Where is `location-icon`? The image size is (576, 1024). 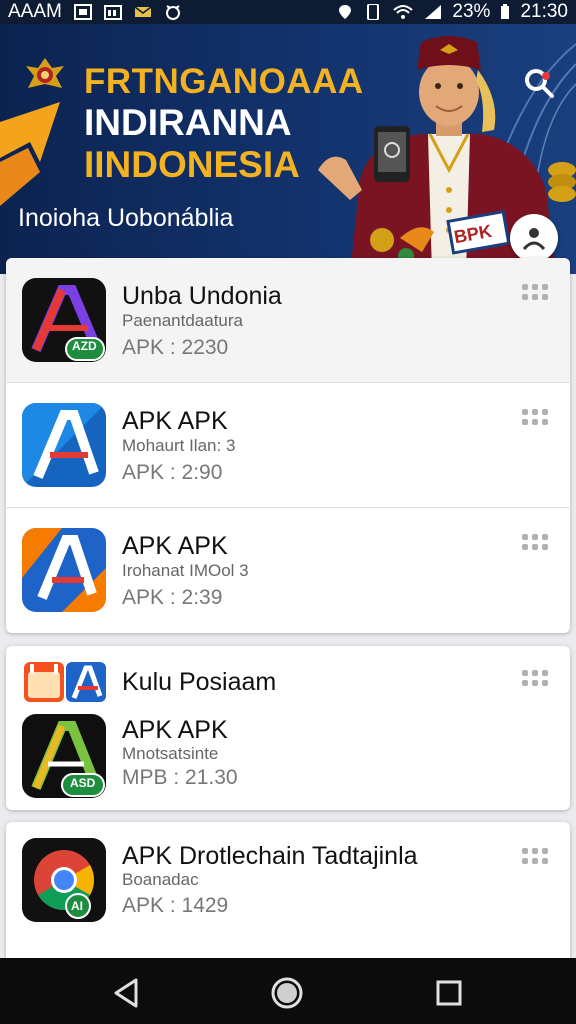 location-icon is located at coordinates (345, 12).